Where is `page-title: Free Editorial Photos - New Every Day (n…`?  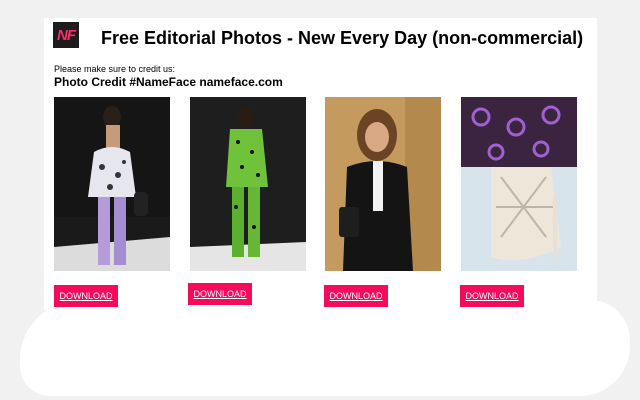 page-title: Free Editorial Photos - New Every Day (n… is located at coordinates (342, 38).